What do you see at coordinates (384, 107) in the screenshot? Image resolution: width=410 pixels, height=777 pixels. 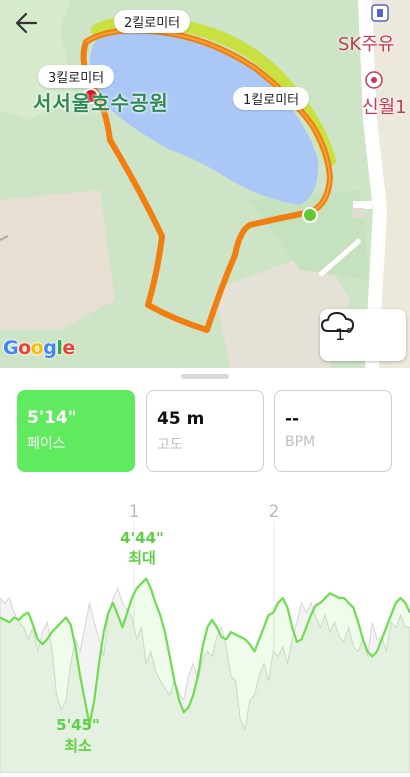 I see `poi-label: 신월1` at bounding box center [384, 107].